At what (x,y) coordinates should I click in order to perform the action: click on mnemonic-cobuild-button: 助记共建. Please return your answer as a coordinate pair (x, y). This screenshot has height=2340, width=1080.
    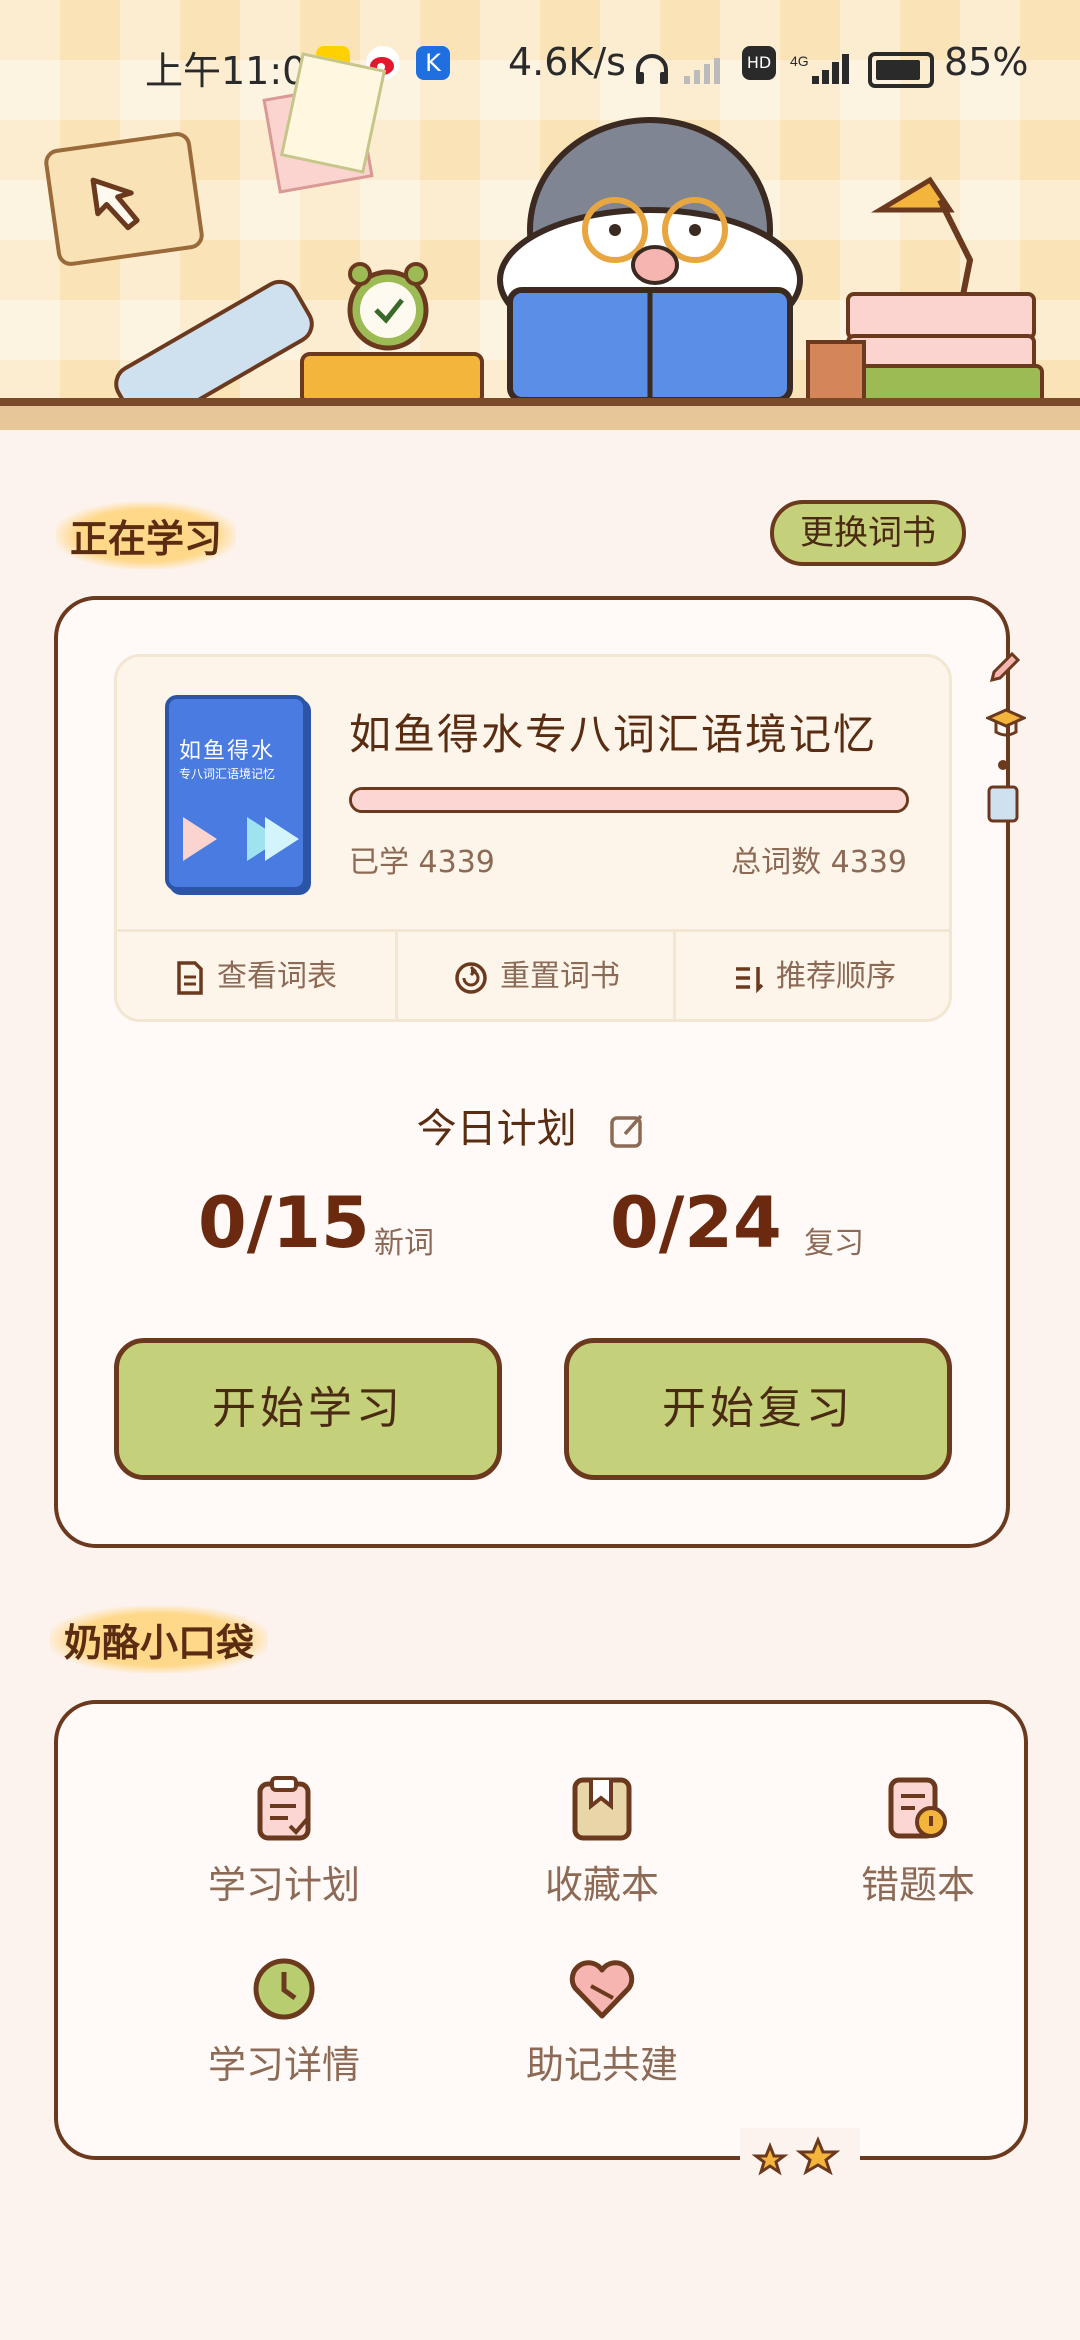
    Looking at the image, I should click on (602, 2022).